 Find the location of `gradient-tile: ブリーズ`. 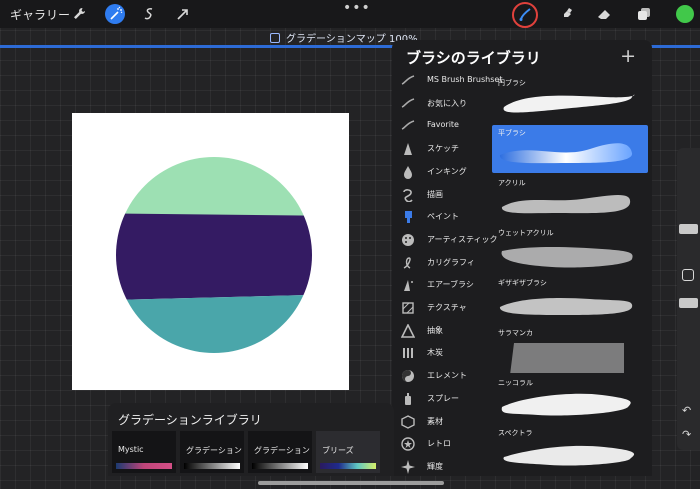

gradient-tile: ブリーズ is located at coordinates (348, 452).